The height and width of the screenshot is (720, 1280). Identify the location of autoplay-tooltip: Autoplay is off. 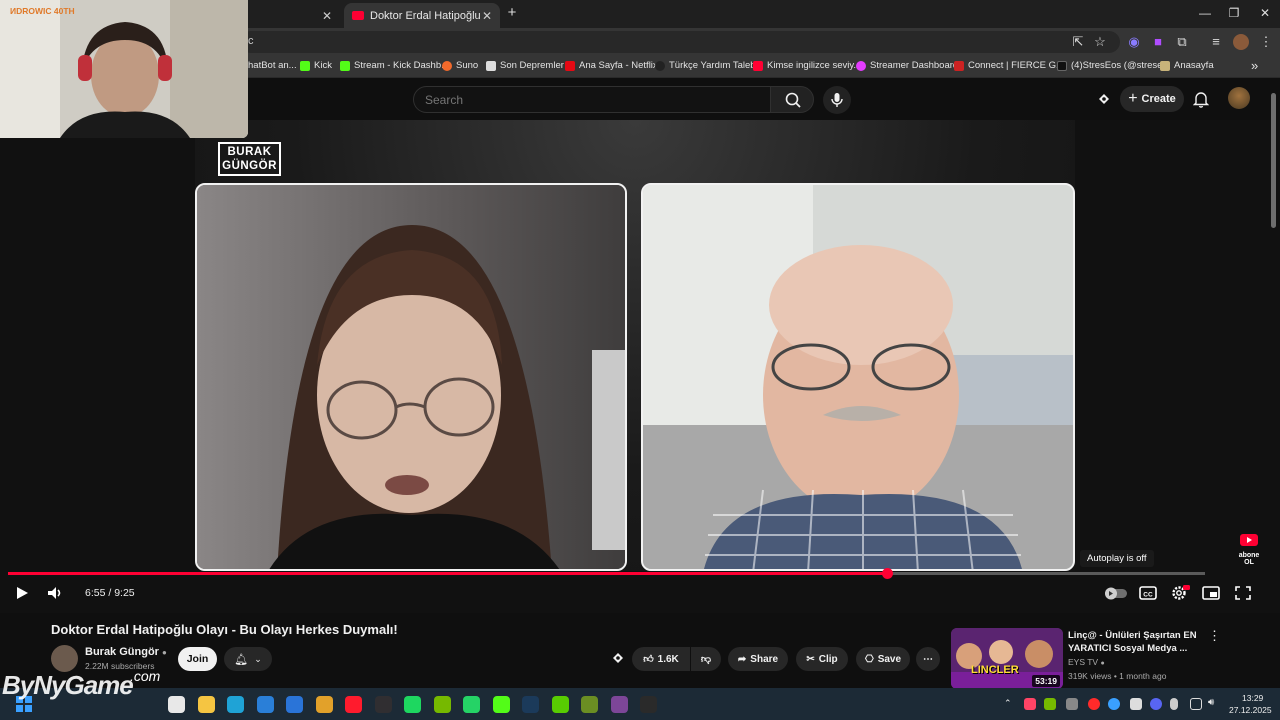
(1117, 558).